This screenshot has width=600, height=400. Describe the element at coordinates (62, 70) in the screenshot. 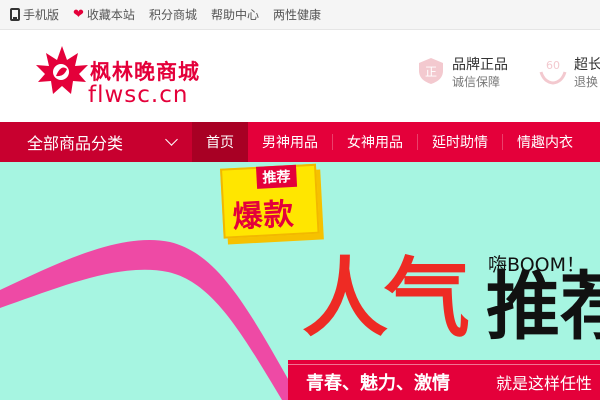

I see `maple-leaf-logo-icon` at that location.